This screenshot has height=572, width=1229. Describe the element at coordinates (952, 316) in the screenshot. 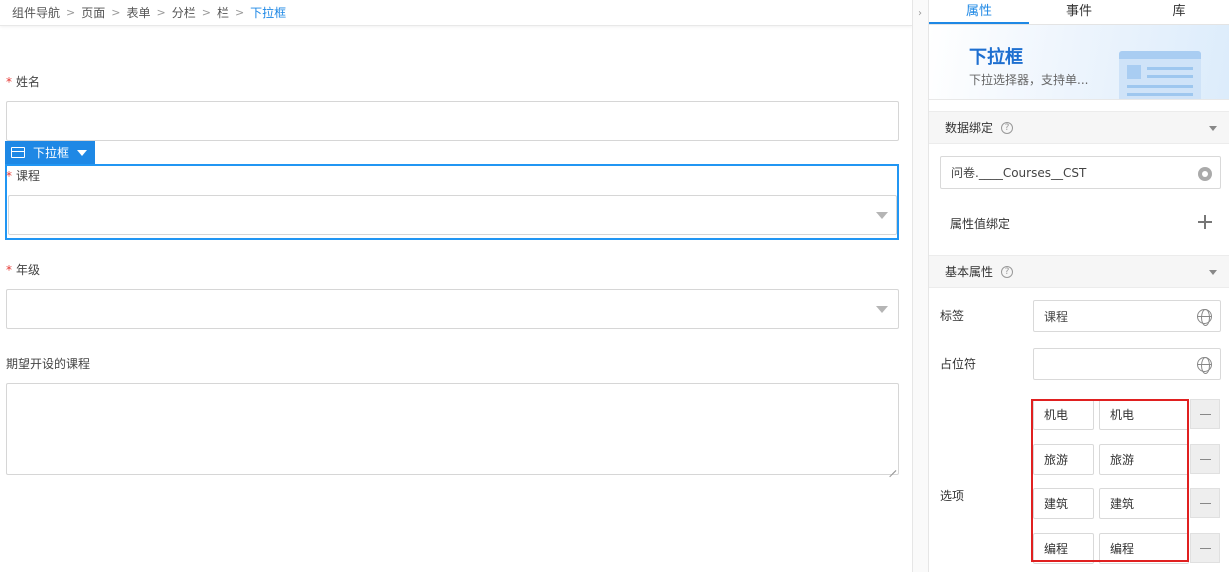

I see `label-prop-label: 标签` at that location.